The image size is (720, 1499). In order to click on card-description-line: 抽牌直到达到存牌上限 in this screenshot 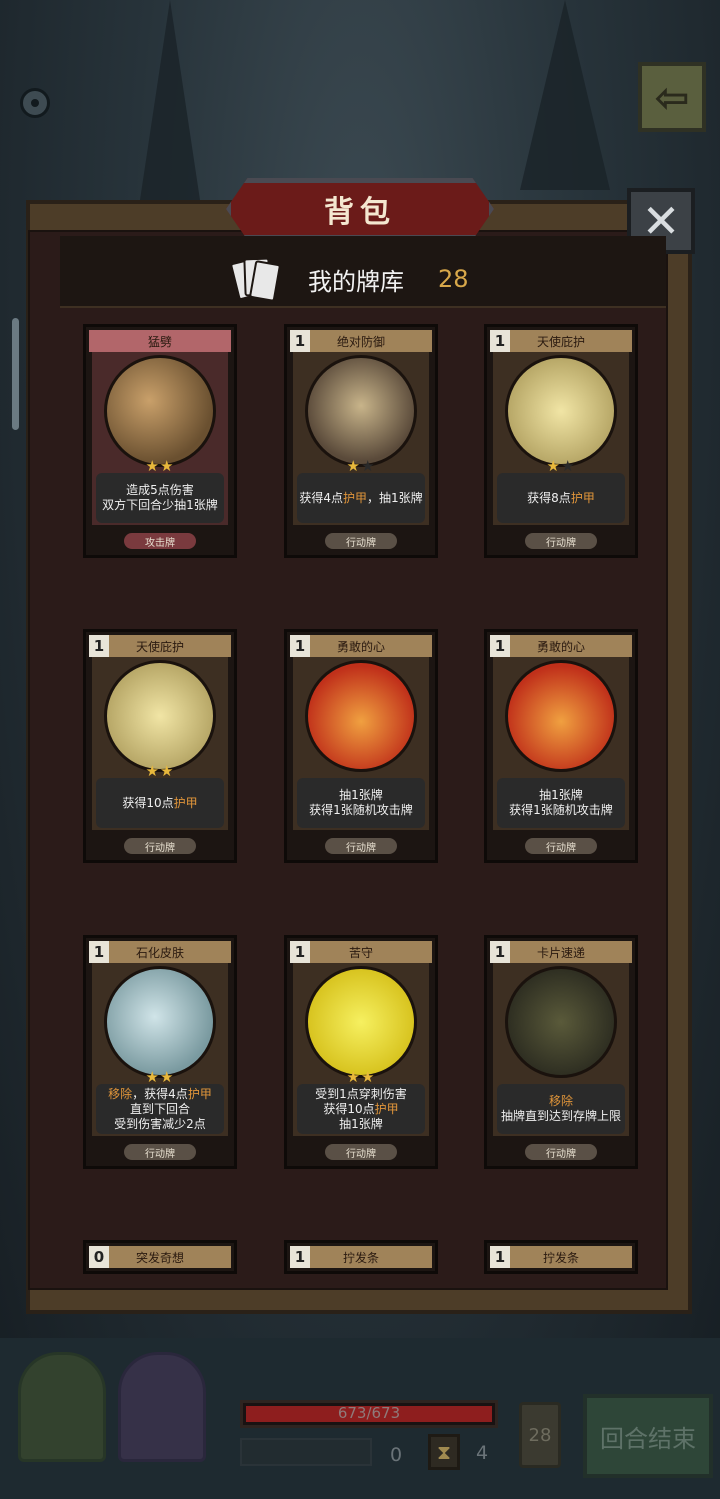, I will do `click(560, 1116)`.